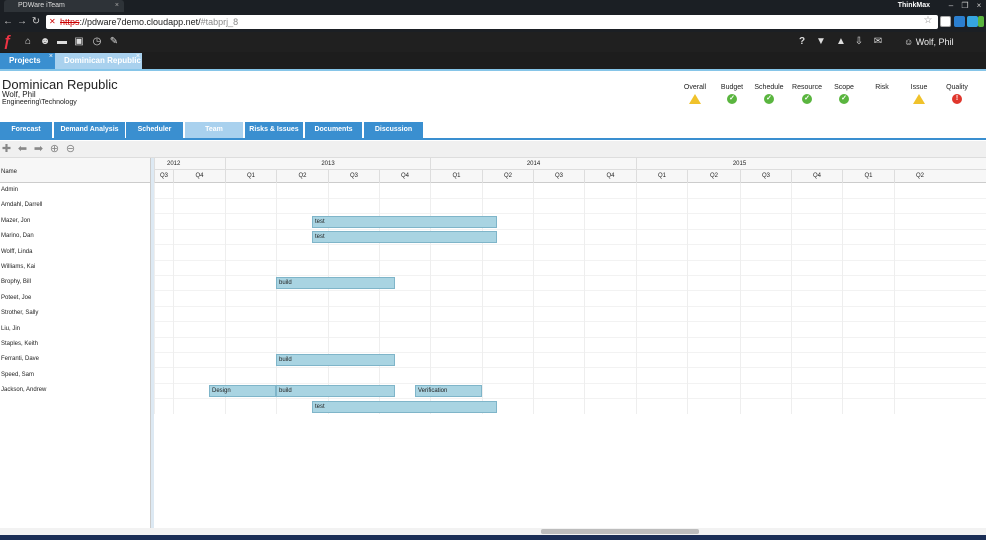 The width and height of the screenshot is (986, 540). I want to click on home-icon: ⌂, so click(28, 42).